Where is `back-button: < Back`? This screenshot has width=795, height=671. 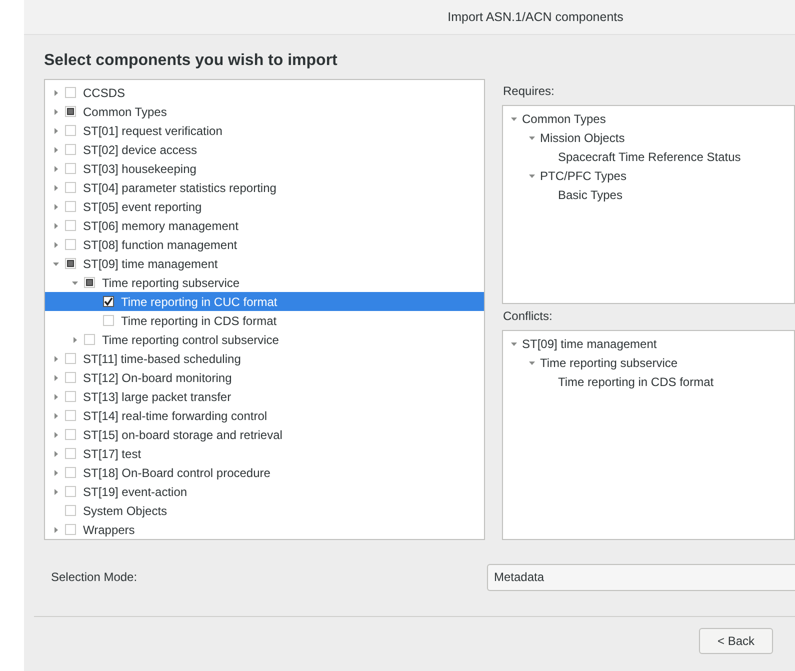 back-button: < Back is located at coordinates (736, 641).